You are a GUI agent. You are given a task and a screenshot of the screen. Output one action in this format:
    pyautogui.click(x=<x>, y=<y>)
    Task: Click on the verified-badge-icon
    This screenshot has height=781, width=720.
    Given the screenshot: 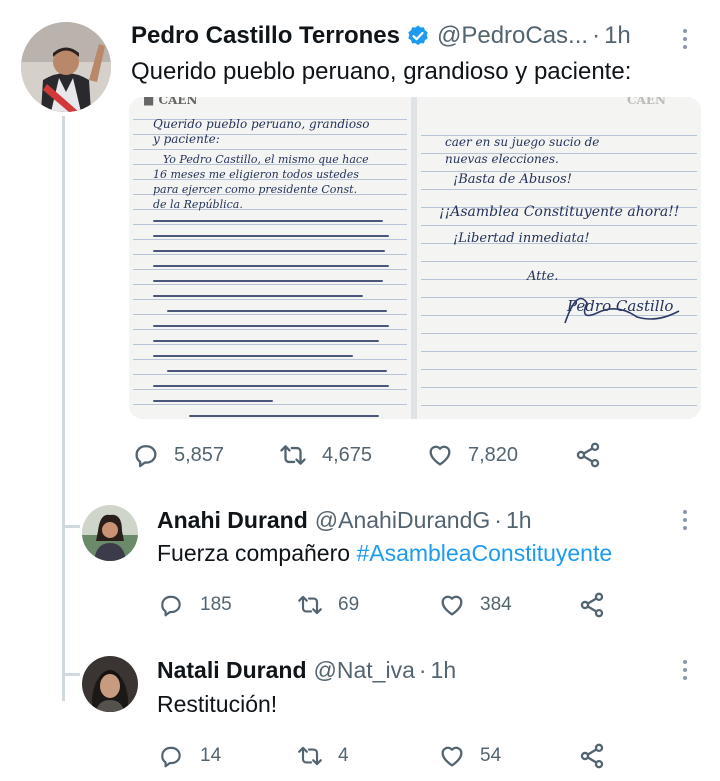 What is the action you would take?
    pyautogui.click(x=418, y=36)
    